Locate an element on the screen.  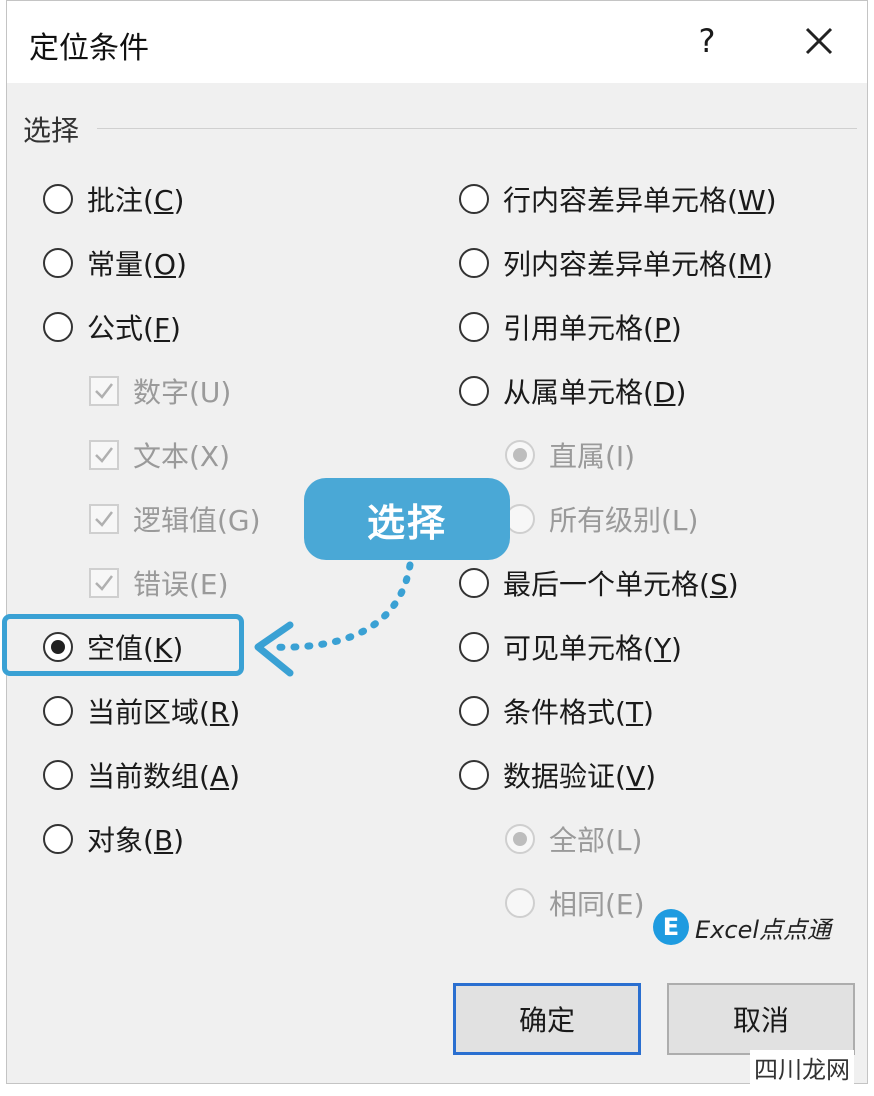
label-text: 错误(E) is located at coordinates (181, 584).